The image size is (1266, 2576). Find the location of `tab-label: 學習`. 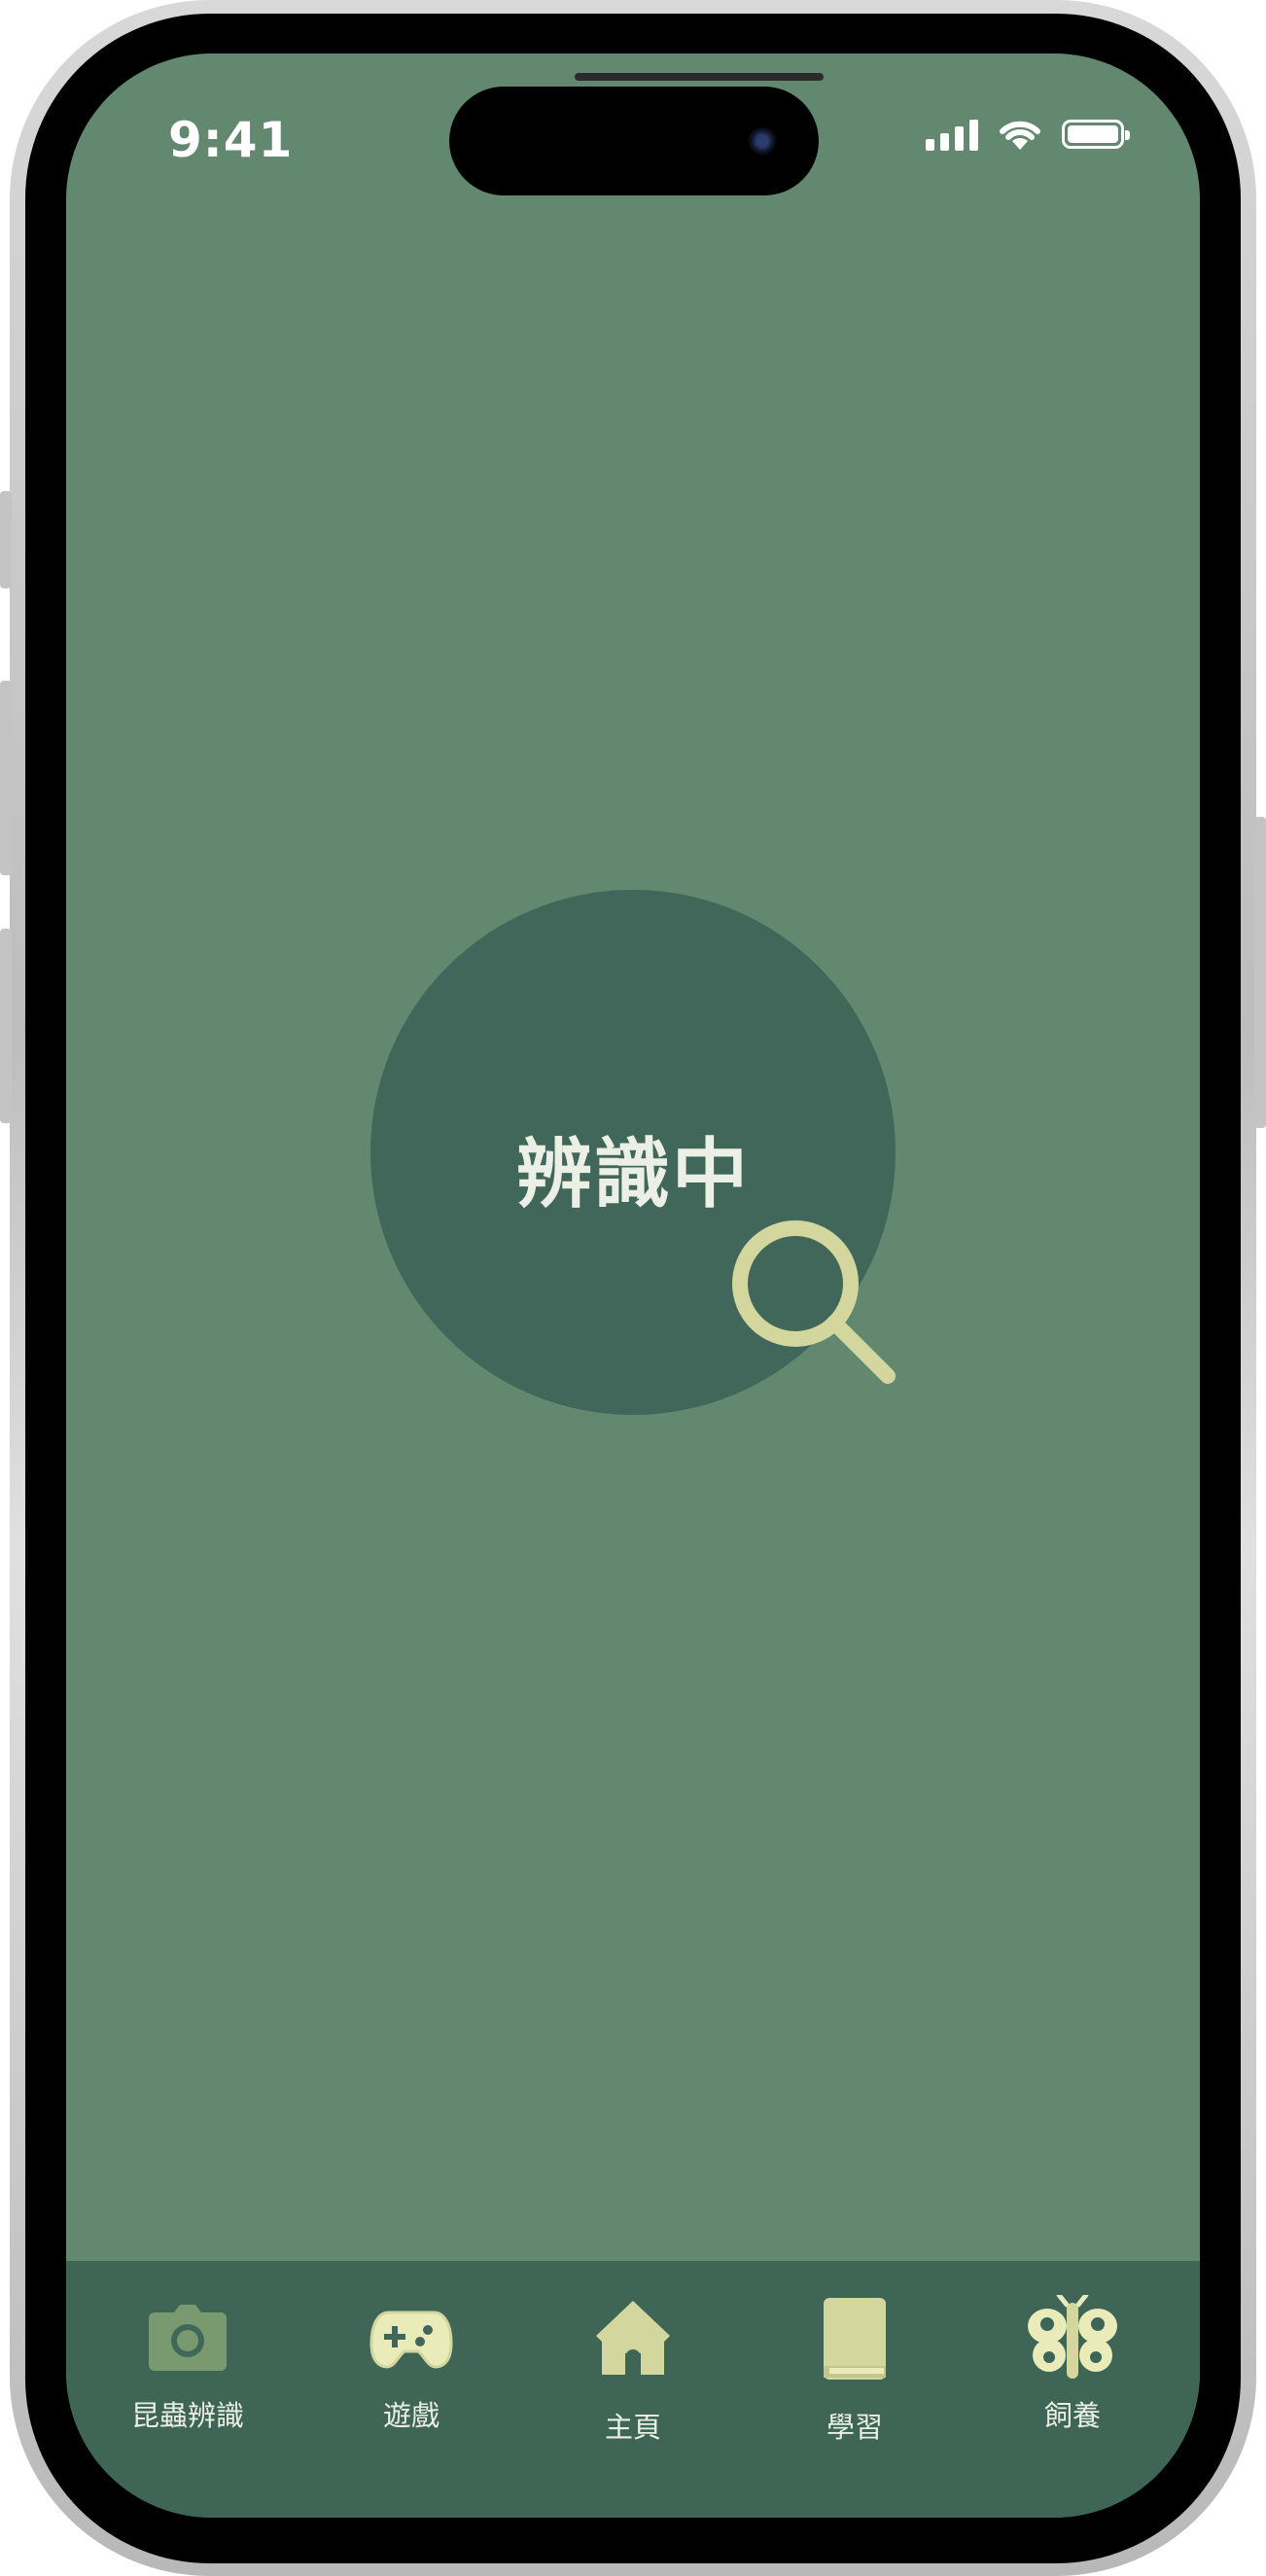

tab-label: 學習 is located at coordinates (854, 2427).